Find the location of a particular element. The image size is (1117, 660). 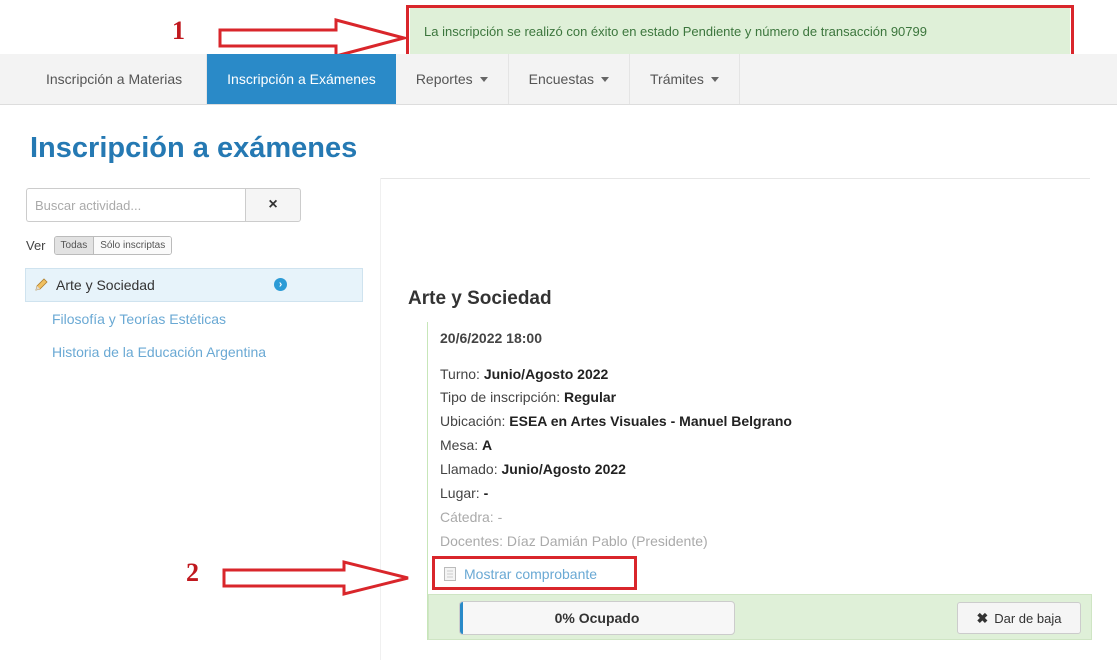

filter-row: Ver Todas Sólo inscriptas is located at coordinates (99, 245).